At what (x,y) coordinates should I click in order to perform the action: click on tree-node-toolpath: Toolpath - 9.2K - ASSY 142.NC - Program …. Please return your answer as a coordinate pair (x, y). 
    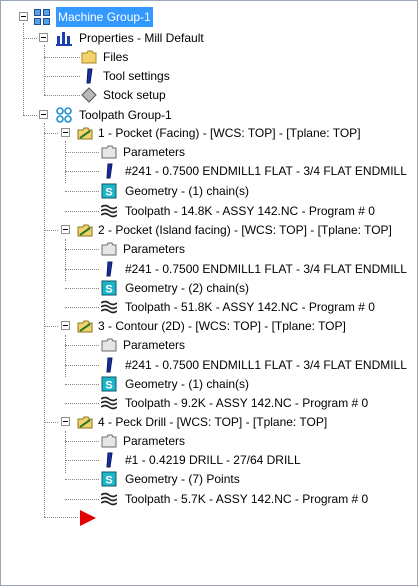
    Looking at the image, I should click on (209, 403).